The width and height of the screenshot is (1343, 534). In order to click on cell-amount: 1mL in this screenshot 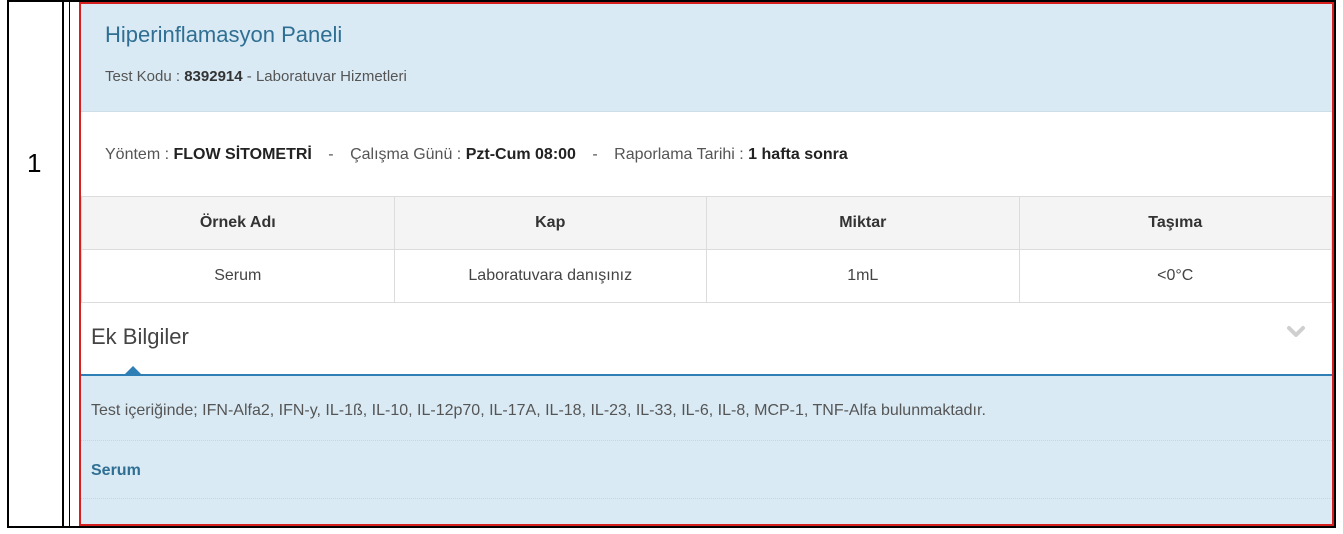, I will do `click(863, 276)`.